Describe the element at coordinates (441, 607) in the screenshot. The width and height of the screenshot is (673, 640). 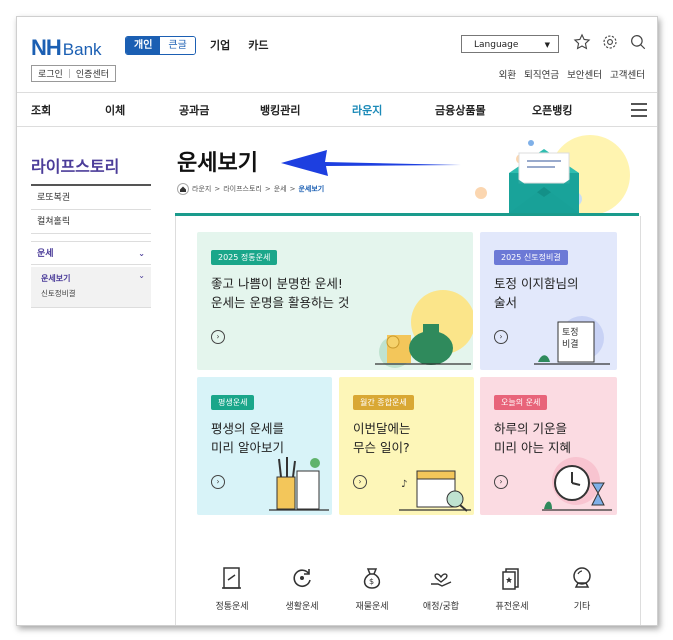
I see `category-label: 애정/궁합` at that location.